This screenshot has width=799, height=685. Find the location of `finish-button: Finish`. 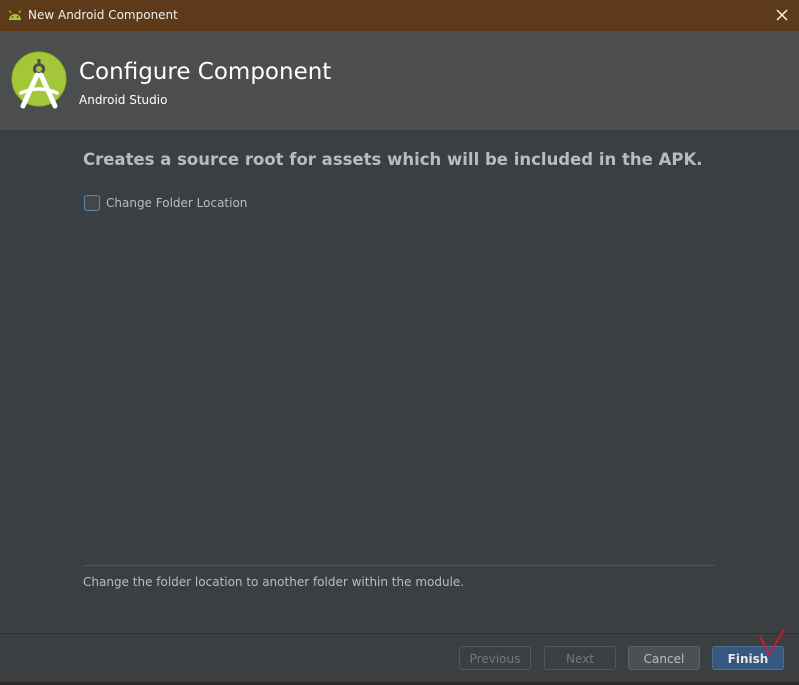

finish-button: Finish is located at coordinates (748, 658).